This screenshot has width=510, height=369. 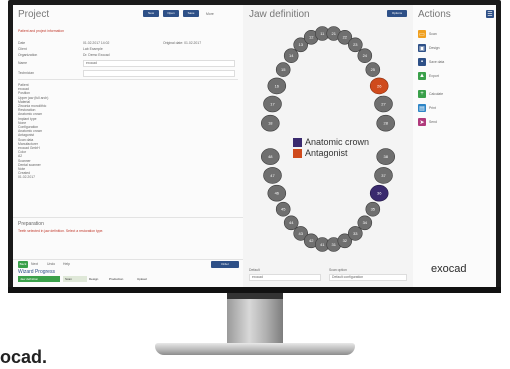 I want to click on open-button: Open, so click(x=171, y=13).